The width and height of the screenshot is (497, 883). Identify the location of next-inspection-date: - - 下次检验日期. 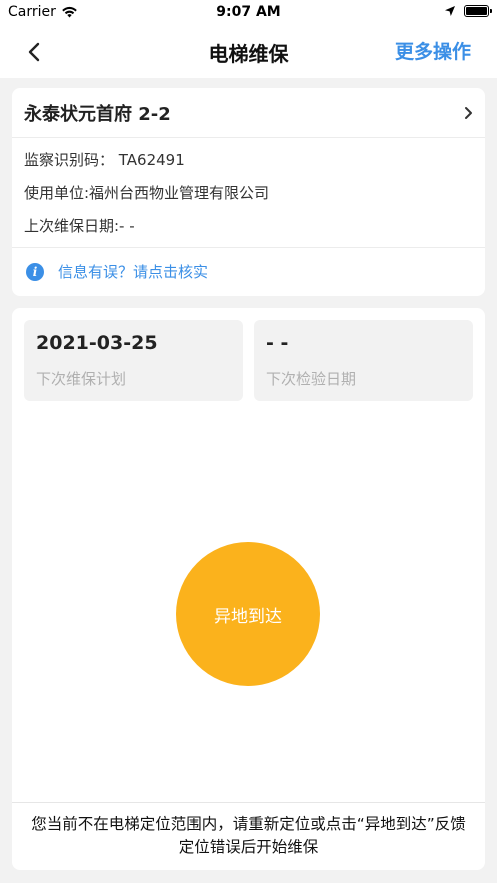
(363, 360).